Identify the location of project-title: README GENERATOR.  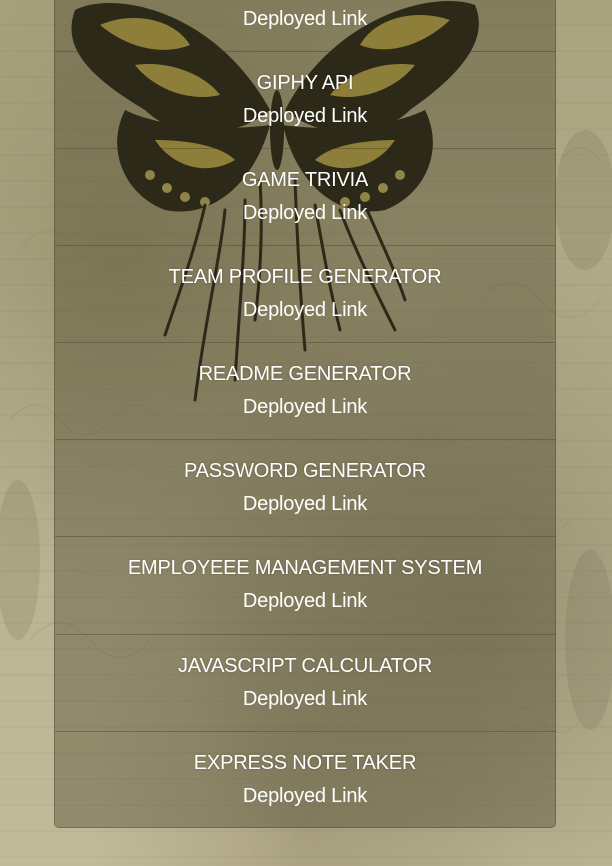
(305, 374).